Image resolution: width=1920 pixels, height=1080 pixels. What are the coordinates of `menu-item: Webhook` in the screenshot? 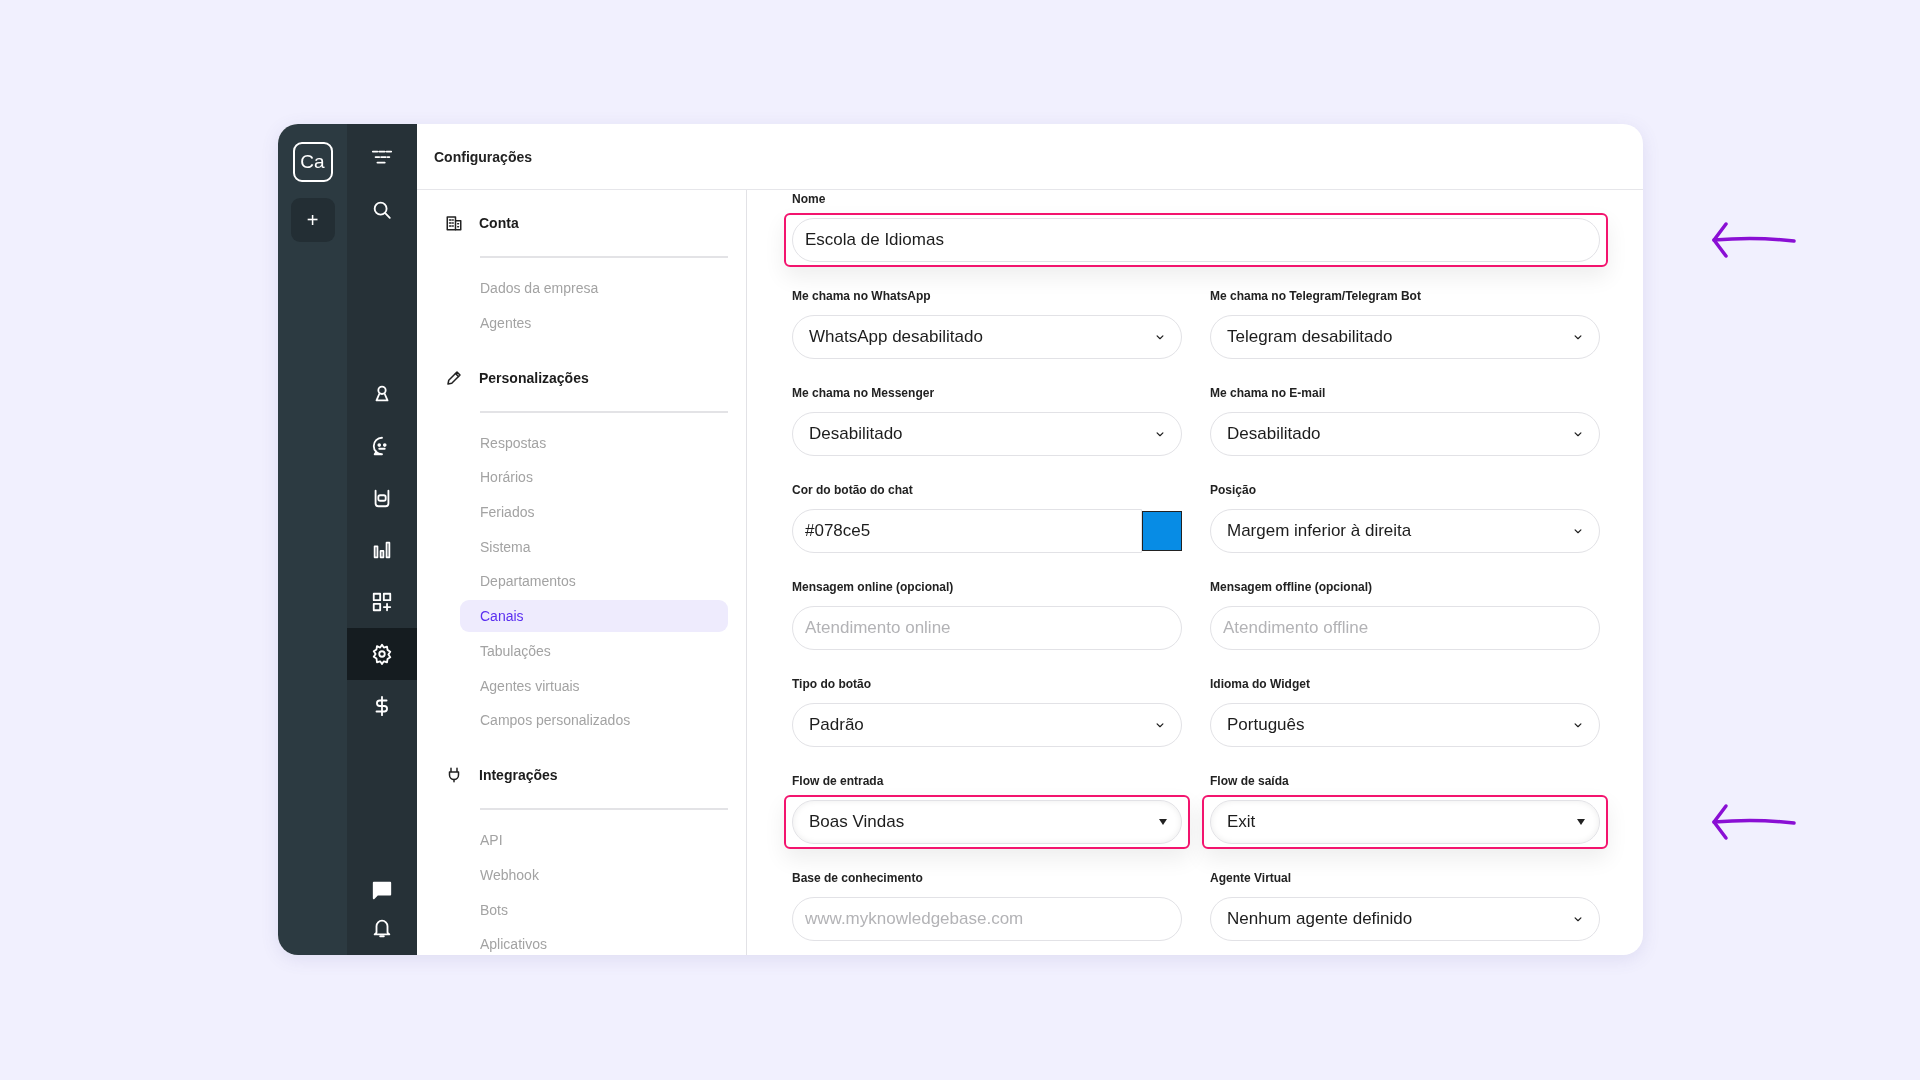 It's located at (594, 874).